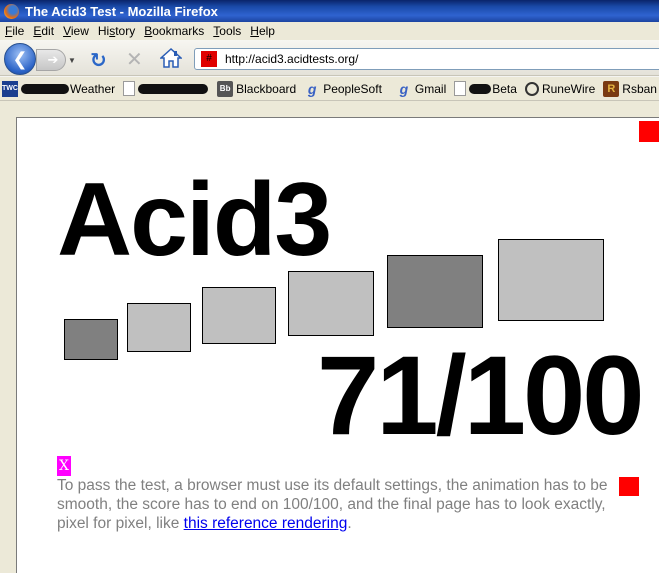 The image size is (659, 573). What do you see at coordinates (173, 31) in the screenshot?
I see `menu-bookmarks: Bookmarks` at bounding box center [173, 31].